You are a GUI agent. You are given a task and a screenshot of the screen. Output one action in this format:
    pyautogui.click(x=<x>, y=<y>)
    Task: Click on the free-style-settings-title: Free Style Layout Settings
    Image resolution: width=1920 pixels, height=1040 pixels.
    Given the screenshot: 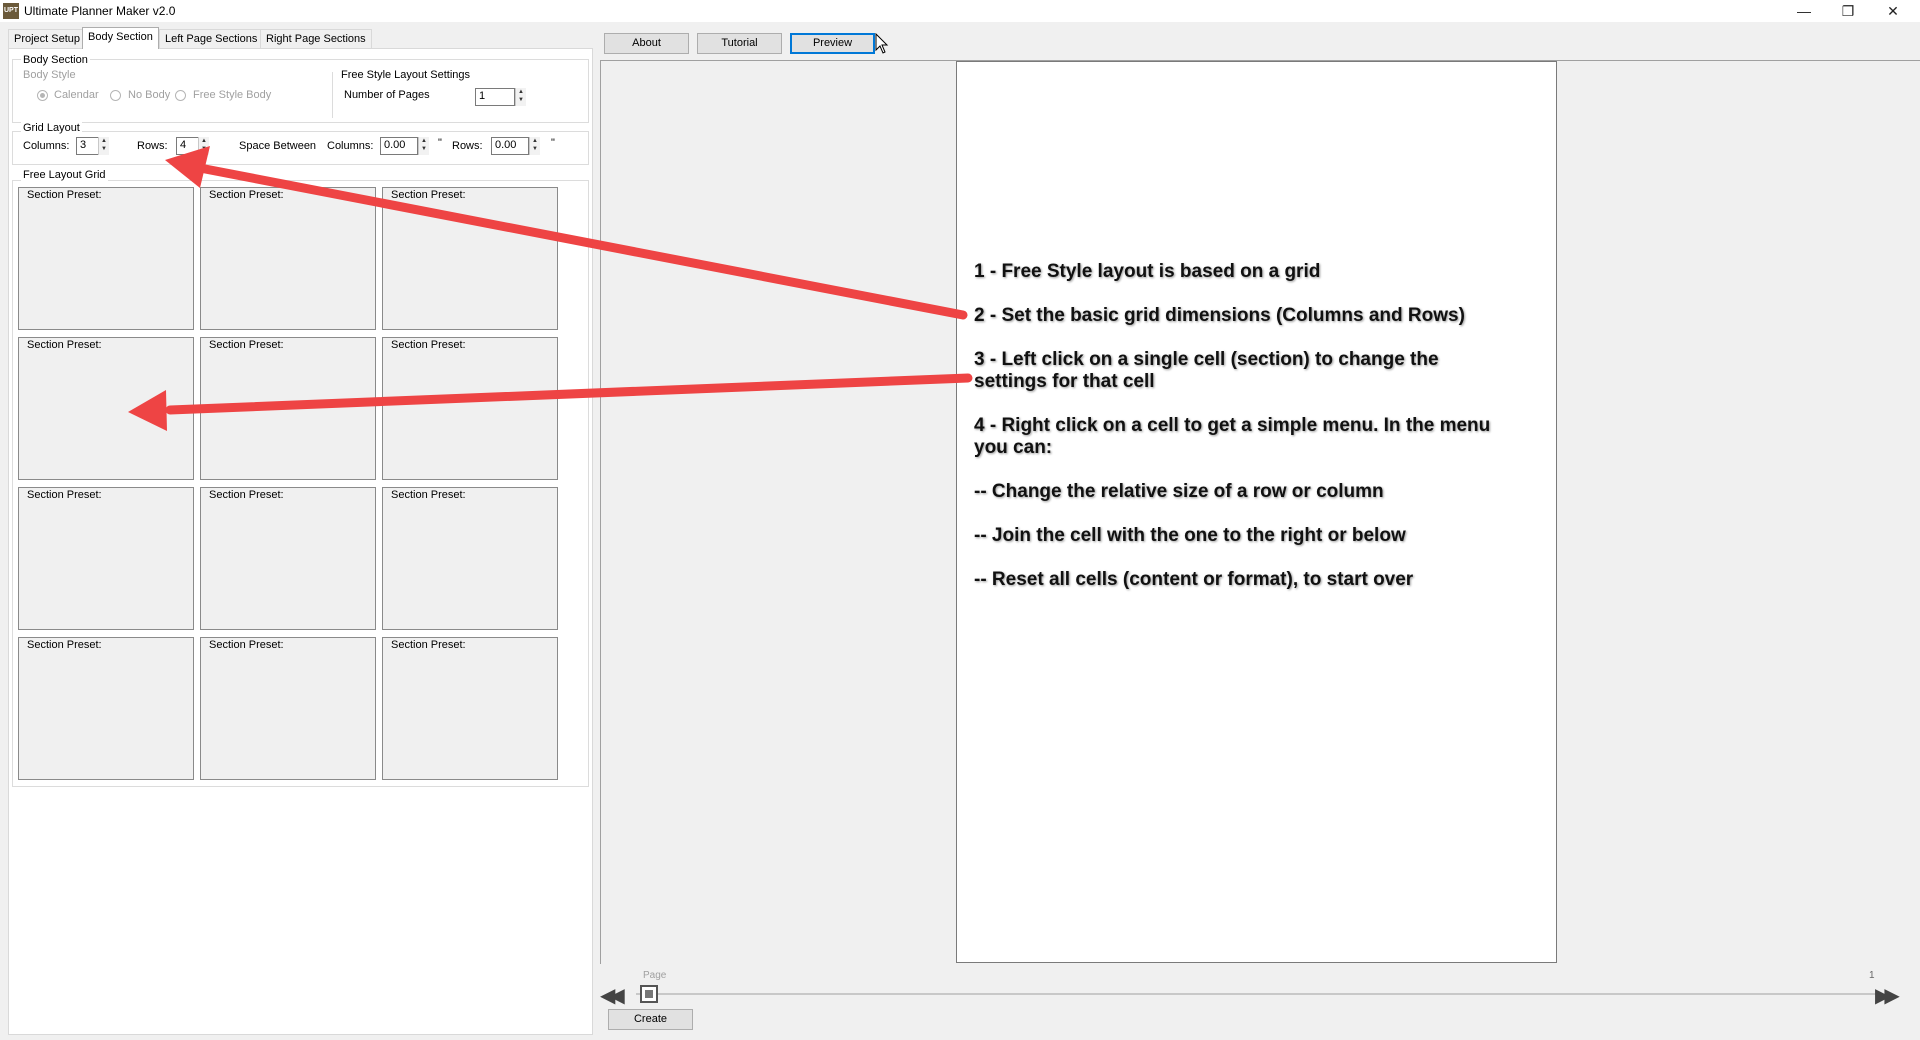 What is the action you would take?
    pyautogui.click(x=406, y=75)
    